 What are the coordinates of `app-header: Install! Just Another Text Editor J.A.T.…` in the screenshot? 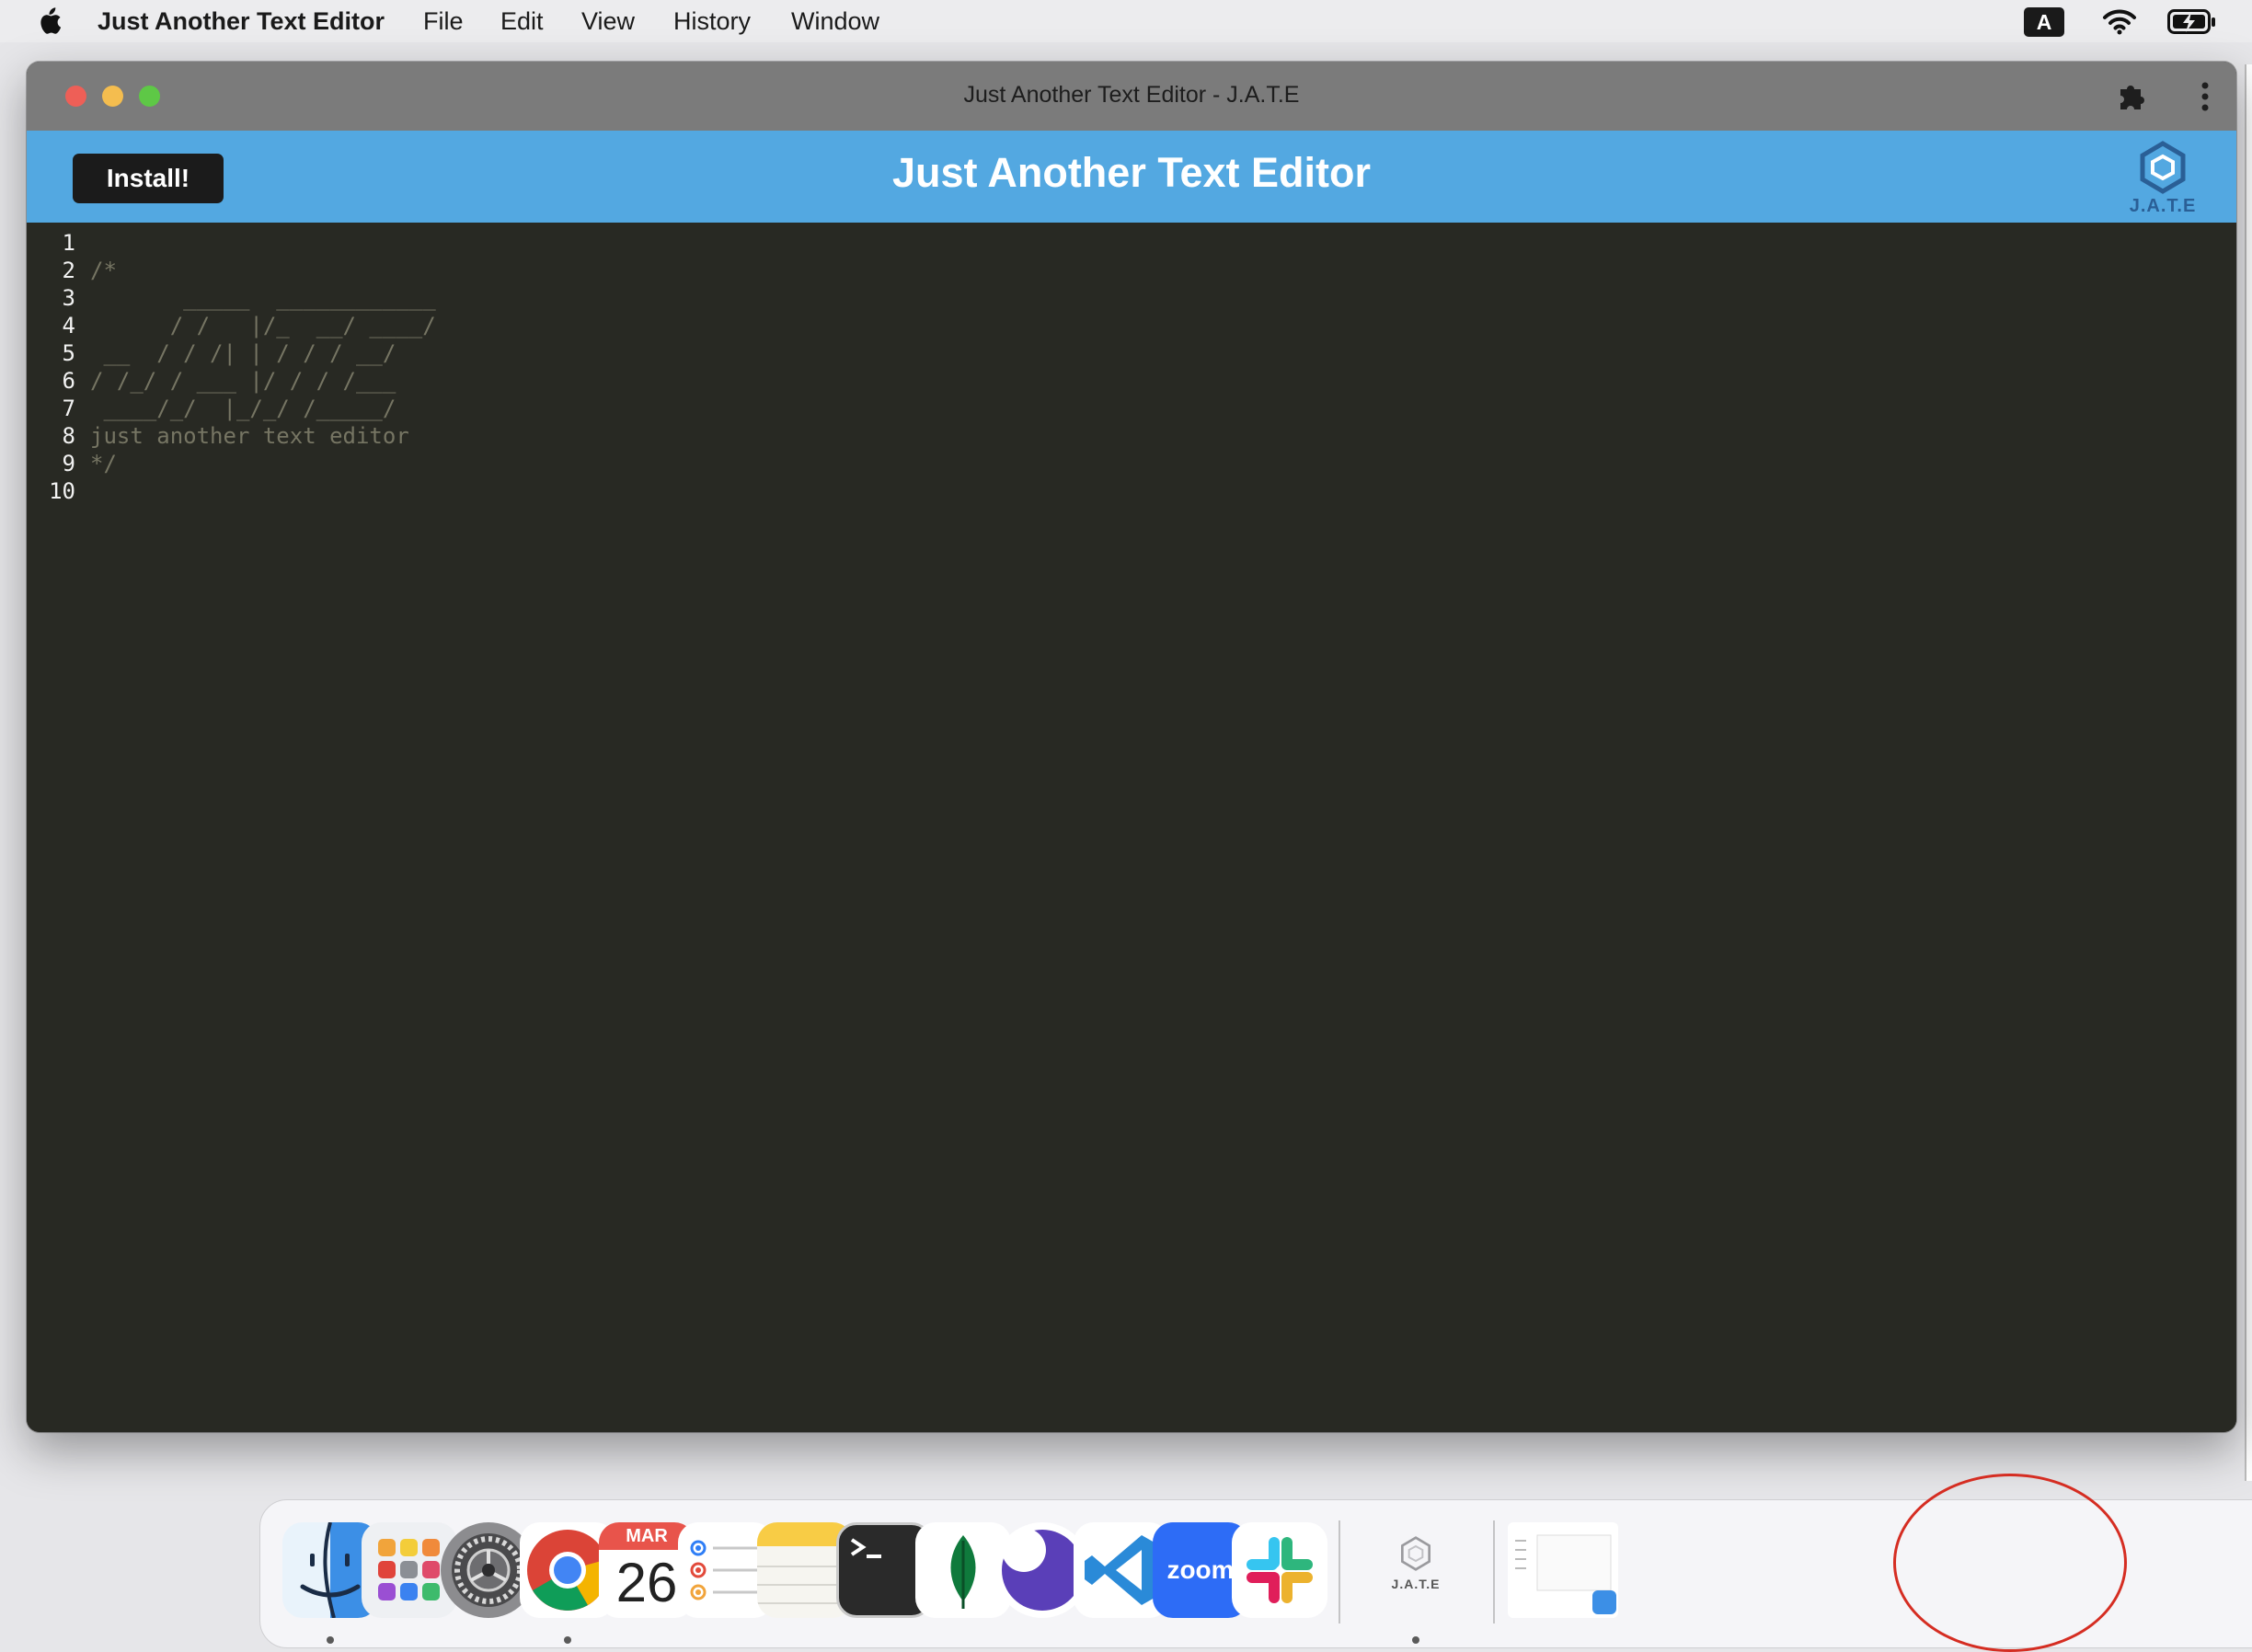 It's located at (1131, 177).